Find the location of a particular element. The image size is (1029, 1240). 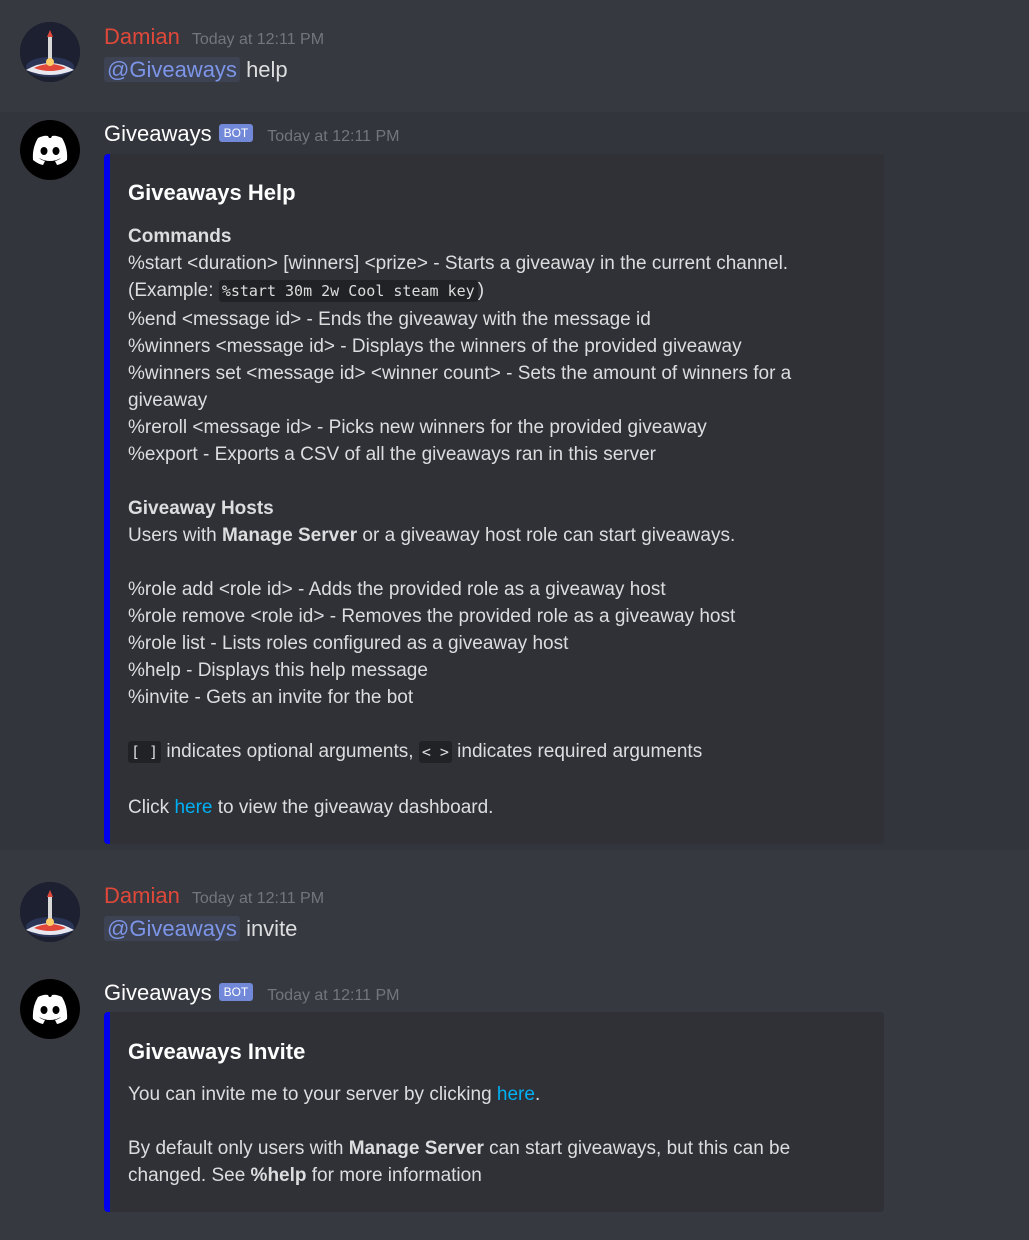

example-line: (Example: %start 30m 2w Cool steam key) is located at coordinates (306, 291).